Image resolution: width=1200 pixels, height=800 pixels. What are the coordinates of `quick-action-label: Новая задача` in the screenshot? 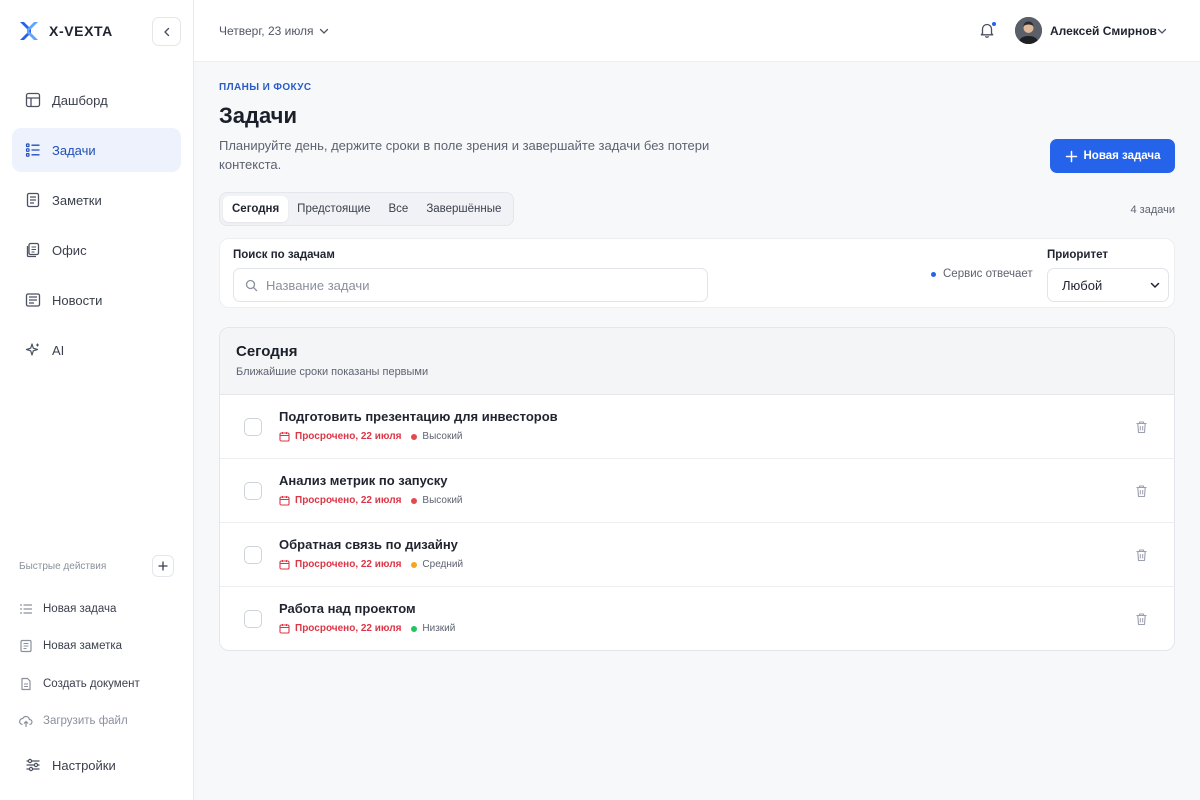 It's located at (80, 608).